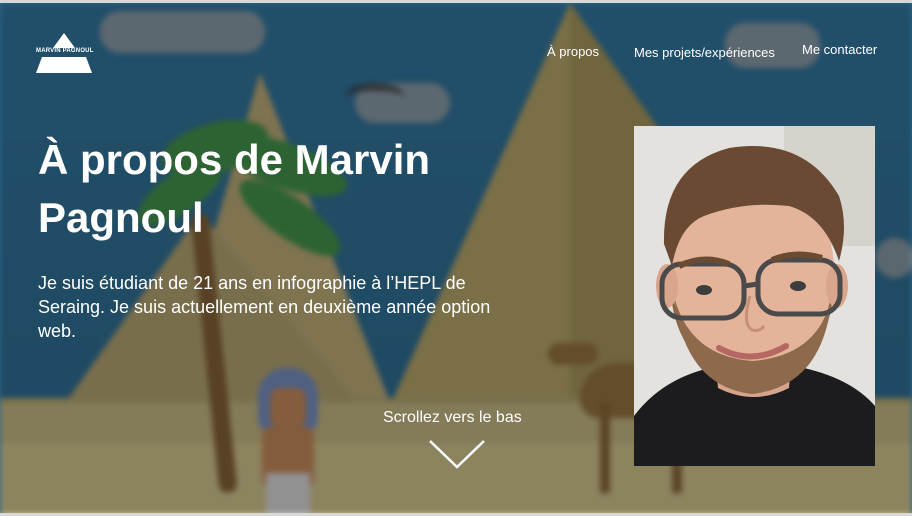  What do you see at coordinates (452, 417) in the screenshot?
I see `scroll-hint-label: Scrollez vers le bas` at bounding box center [452, 417].